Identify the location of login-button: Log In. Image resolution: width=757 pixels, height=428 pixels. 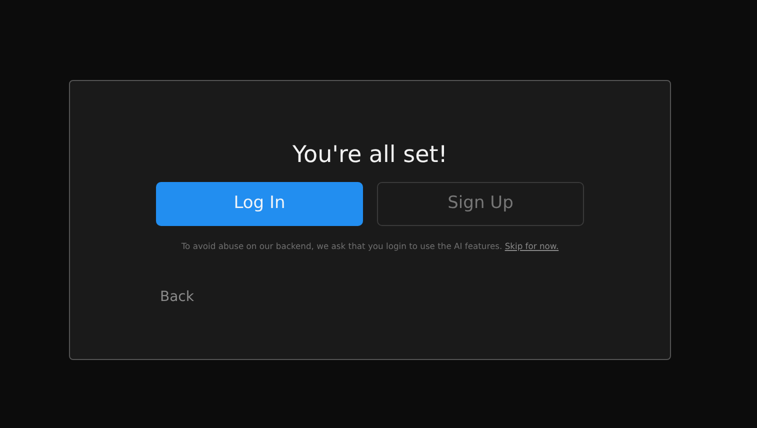
(259, 204).